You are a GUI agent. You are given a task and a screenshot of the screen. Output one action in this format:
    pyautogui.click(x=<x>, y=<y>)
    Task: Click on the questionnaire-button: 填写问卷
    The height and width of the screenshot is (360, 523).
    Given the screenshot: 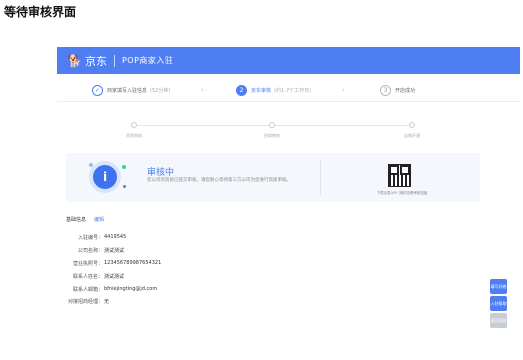 What is the action you would take?
    pyautogui.click(x=498, y=286)
    